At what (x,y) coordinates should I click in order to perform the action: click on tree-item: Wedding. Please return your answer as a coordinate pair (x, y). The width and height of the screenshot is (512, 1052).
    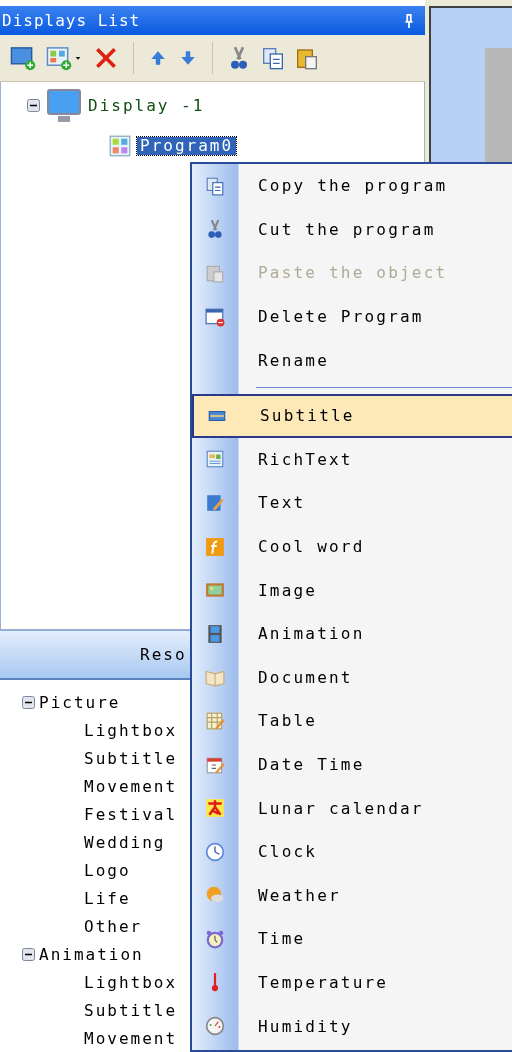
    Looking at the image, I should click on (125, 842).